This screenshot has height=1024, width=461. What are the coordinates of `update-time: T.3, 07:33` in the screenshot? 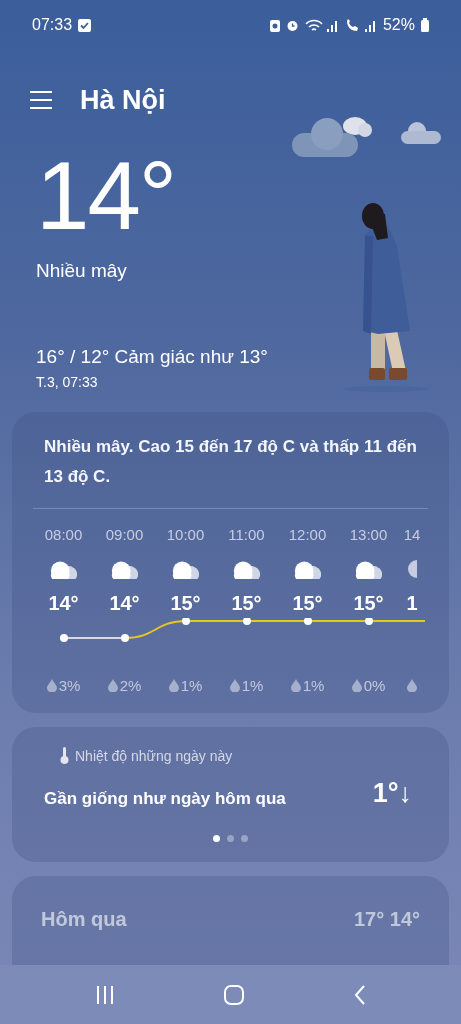 It's located at (67, 382).